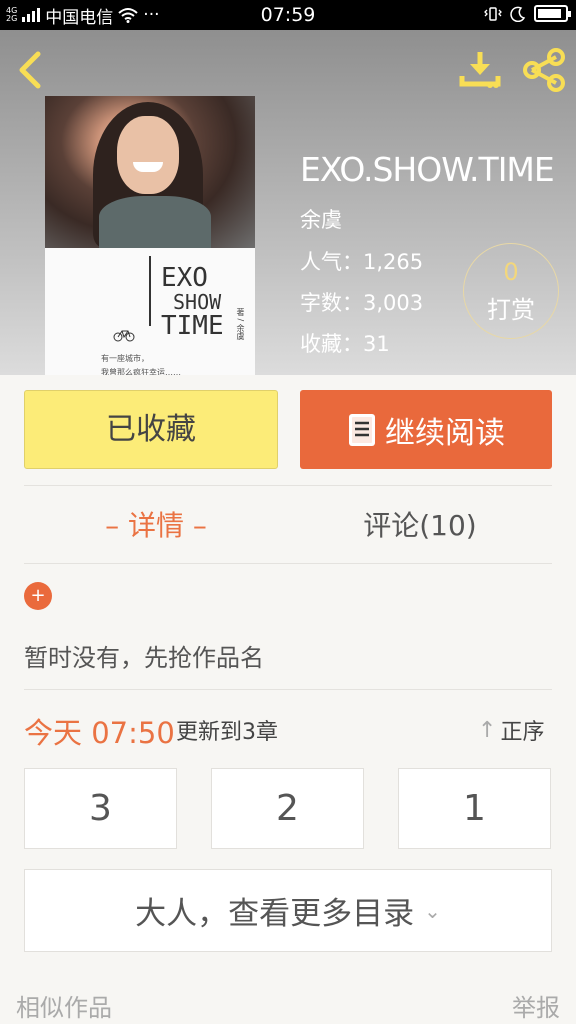 This screenshot has width=576, height=1024. Describe the element at coordinates (100, 808) in the screenshot. I see `chapter-button: 3` at that location.